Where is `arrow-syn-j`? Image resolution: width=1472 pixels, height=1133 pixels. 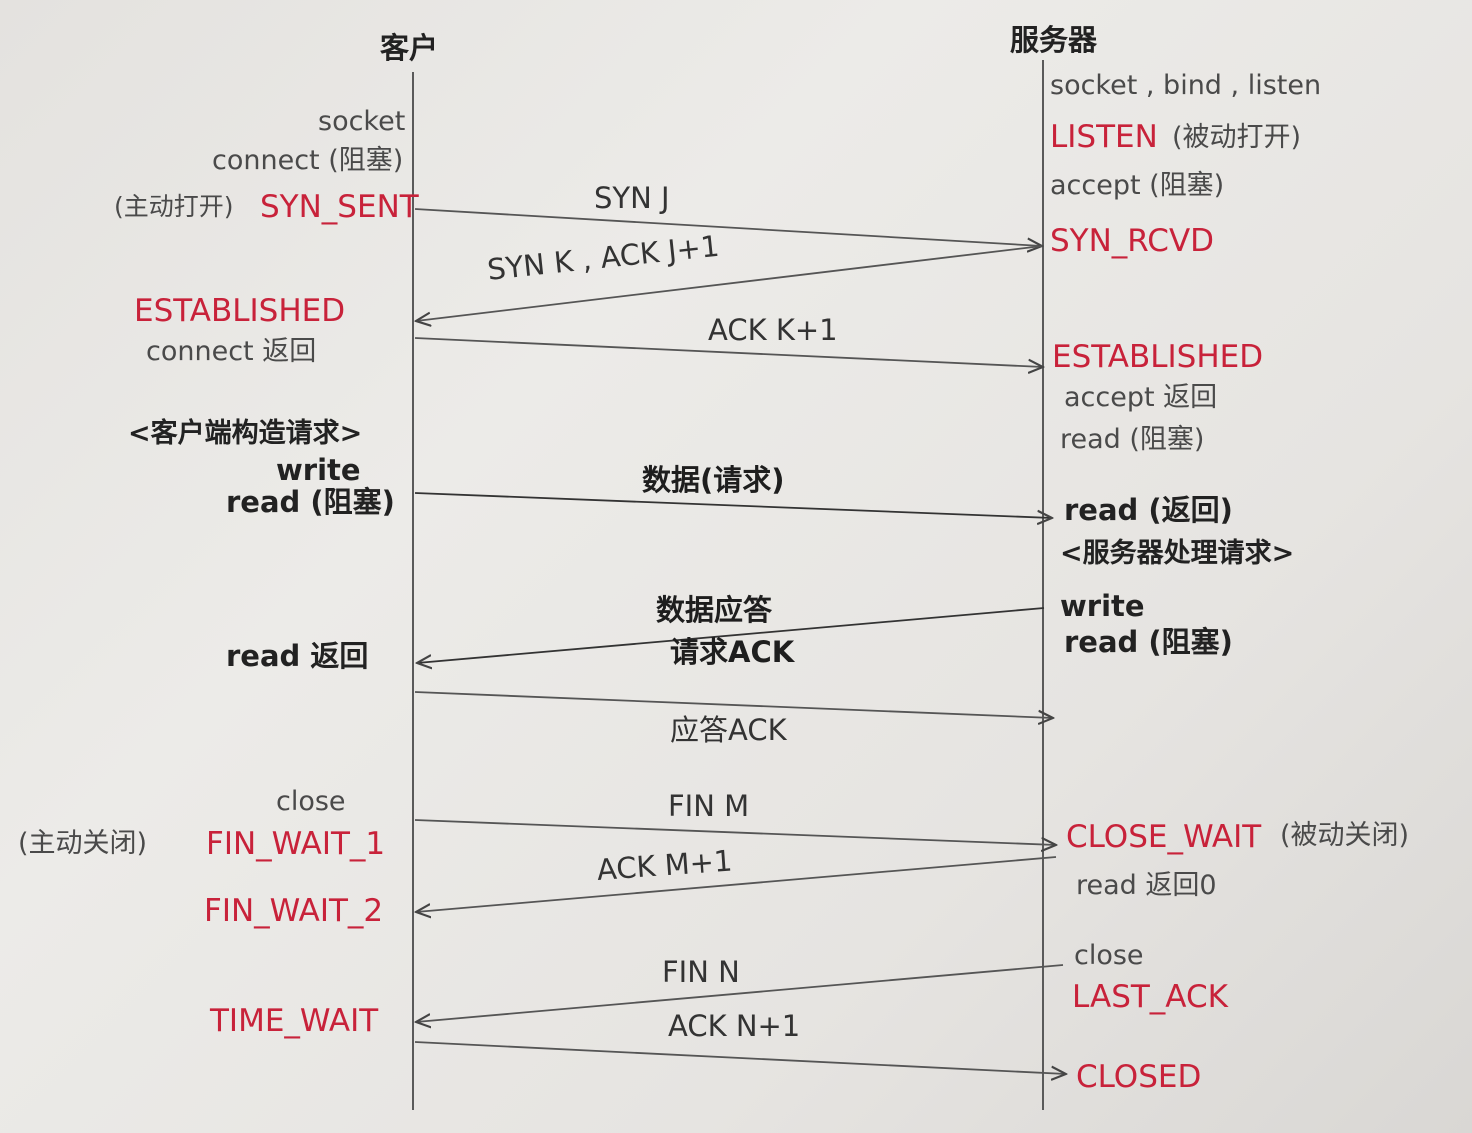
arrow-syn-j is located at coordinates (728, 227).